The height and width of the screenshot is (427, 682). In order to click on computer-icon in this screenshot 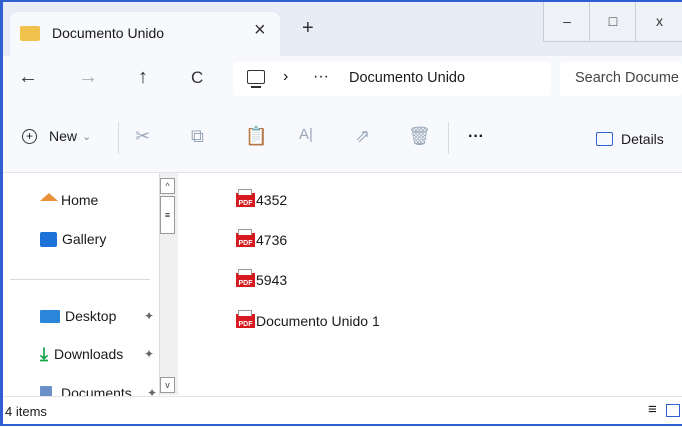, I will do `click(256, 77)`.